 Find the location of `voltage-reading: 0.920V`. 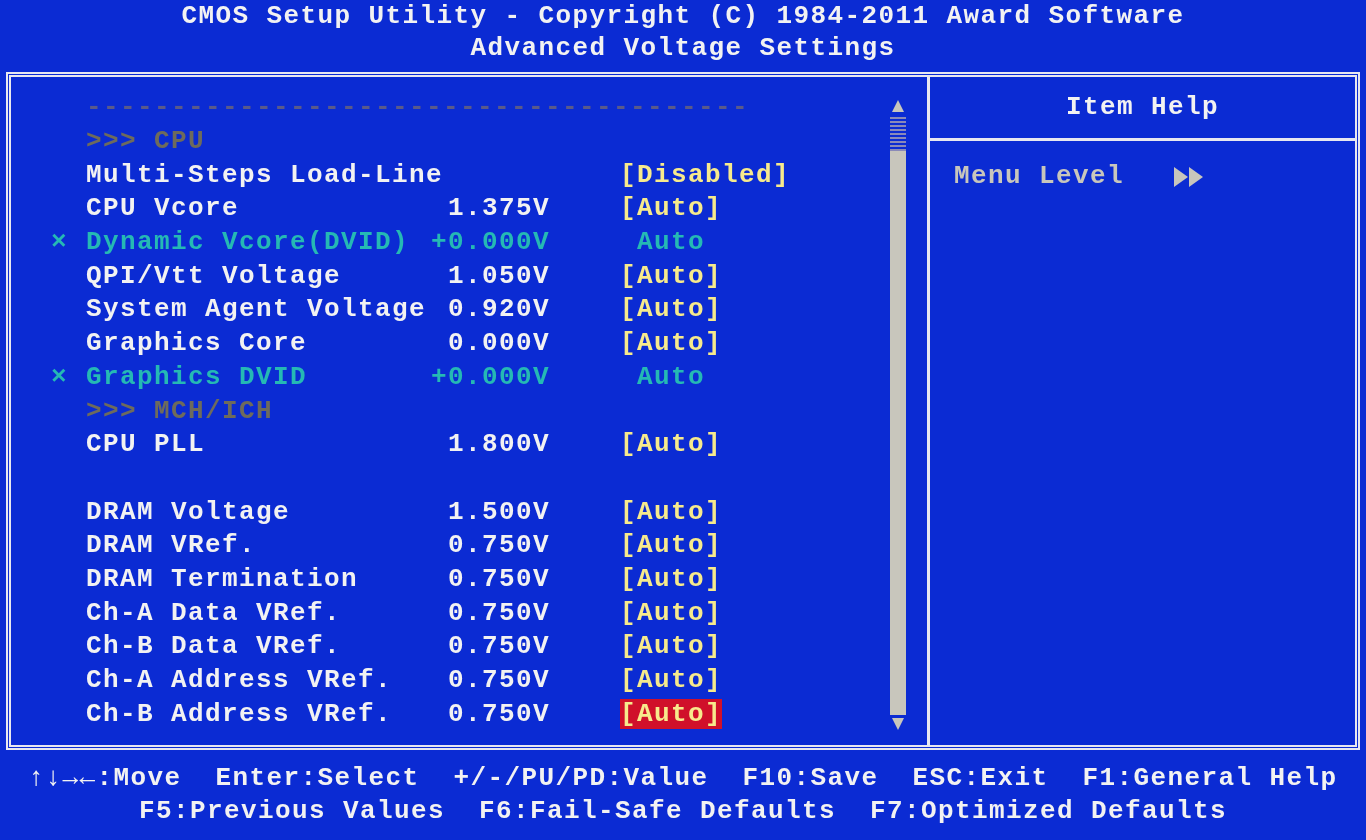

voltage-reading: 0.920V is located at coordinates (499, 310).